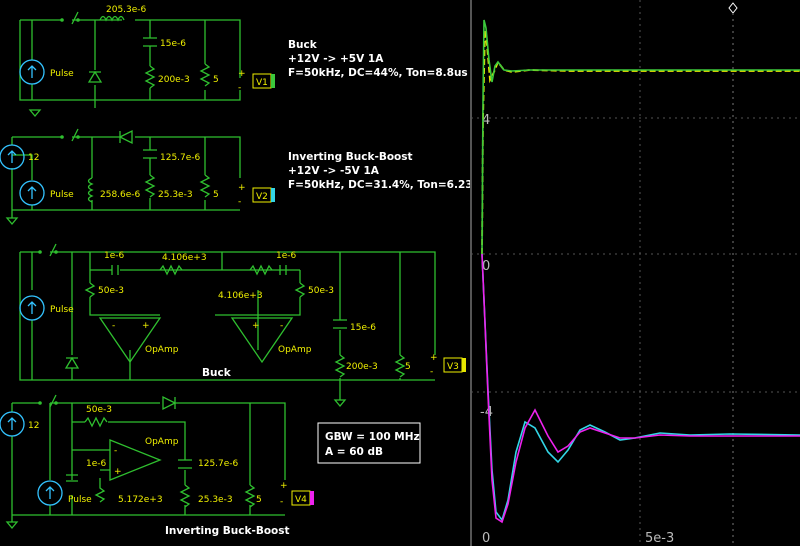 This screenshot has width=800, height=546. Describe the element at coordinates (733, 8) in the screenshot. I see `cursor-marker-icon` at that location.